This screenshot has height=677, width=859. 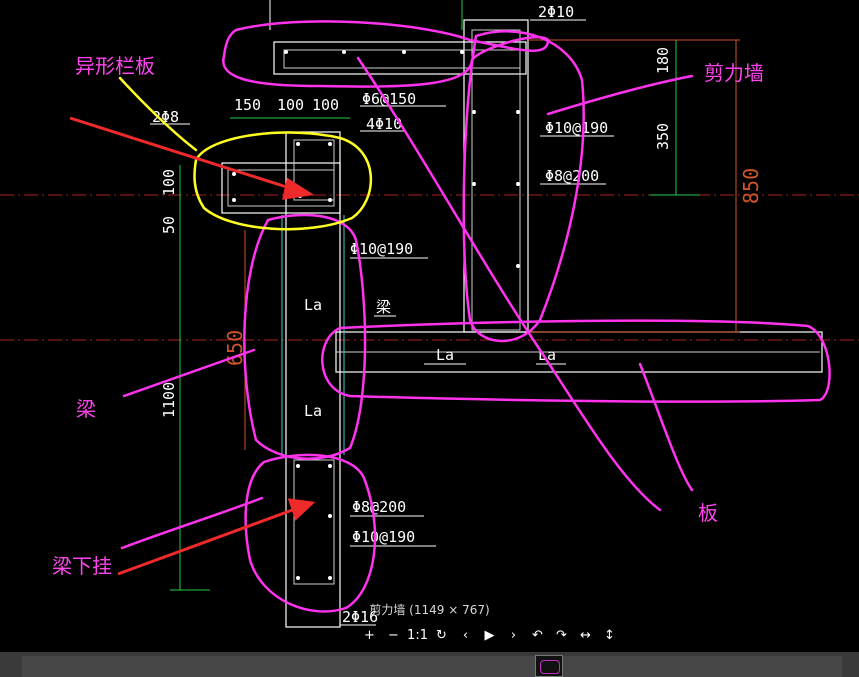 What do you see at coordinates (313, 305) in the screenshot?
I see `anchorage-label-la-1: La` at bounding box center [313, 305].